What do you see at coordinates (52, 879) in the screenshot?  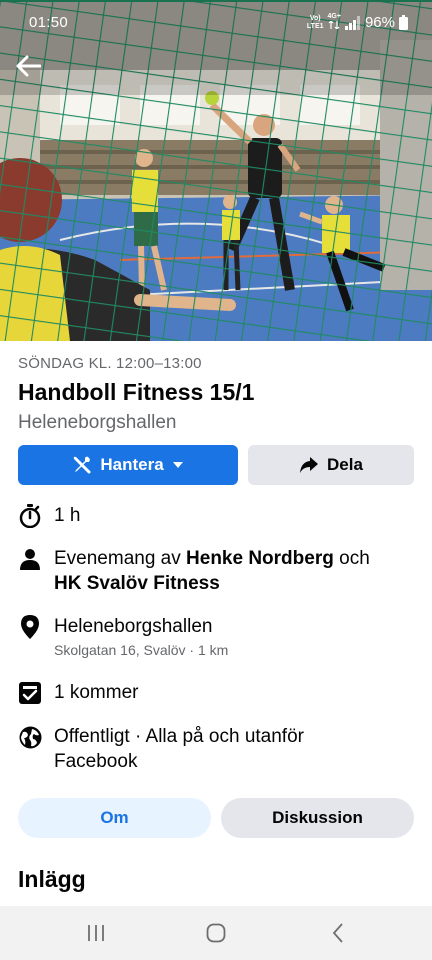 I see `posts-section-title: Inlägg` at bounding box center [52, 879].